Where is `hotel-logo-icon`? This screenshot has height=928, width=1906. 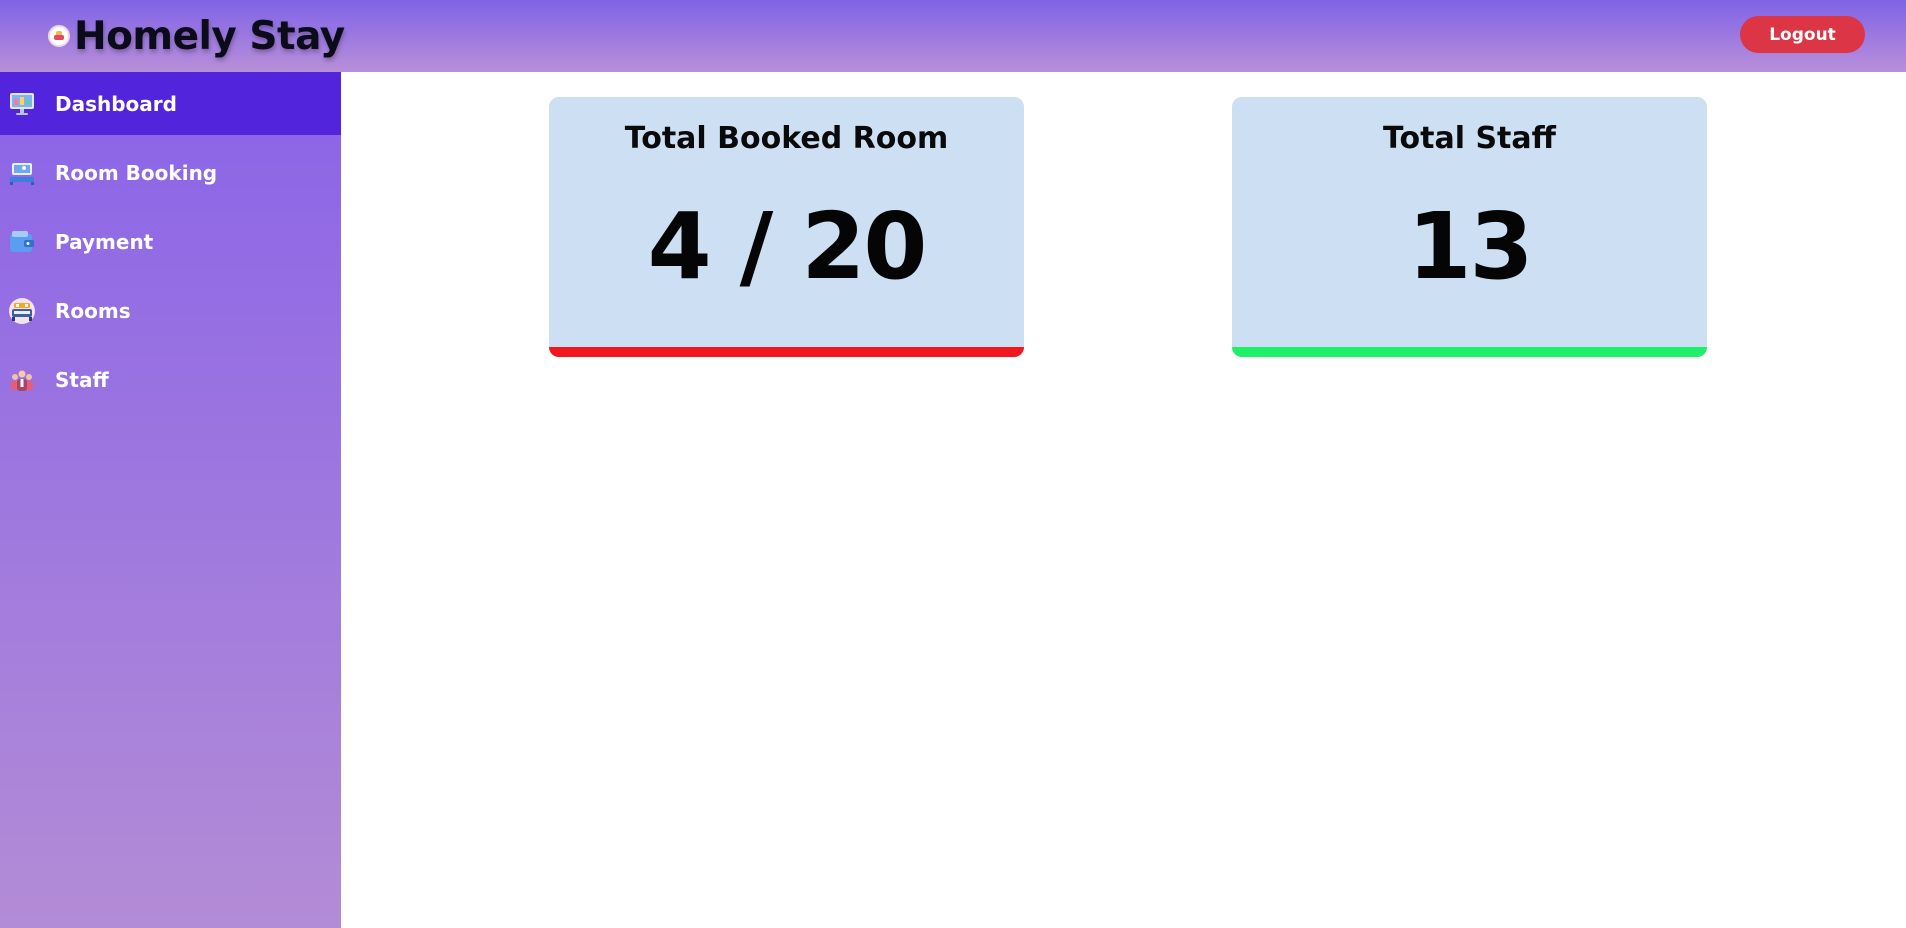 hotel-logo-icon is located at coordinates (59, 36).